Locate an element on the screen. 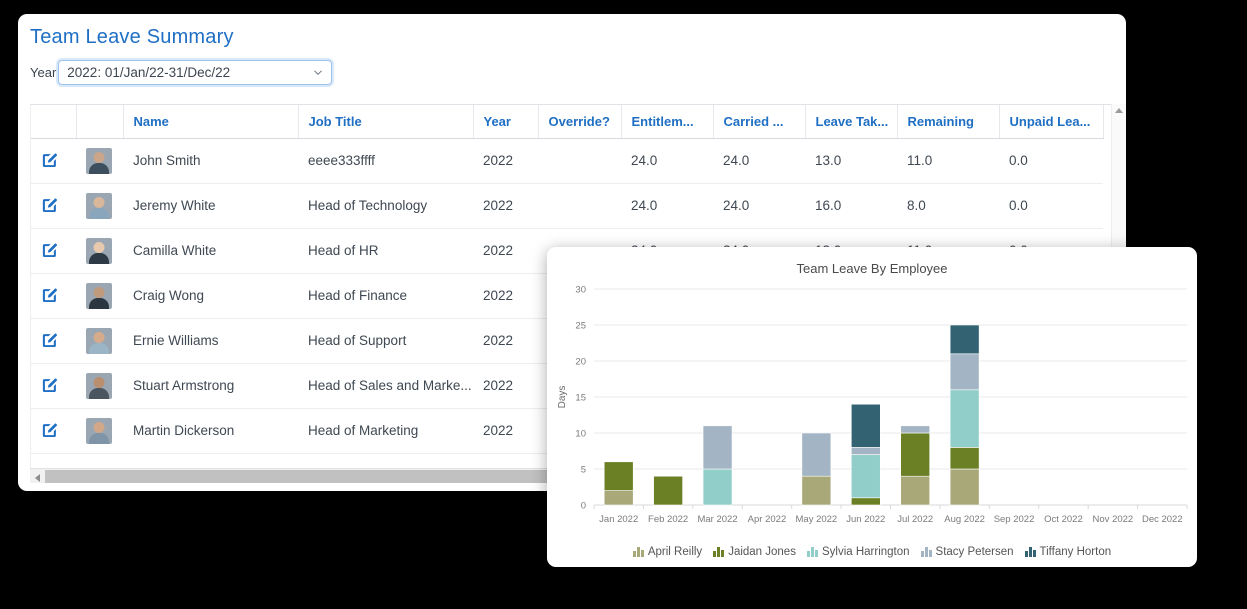 The image size is (1247, 609). col-header-job-title: Job Title is located at coordinates (386, 122).